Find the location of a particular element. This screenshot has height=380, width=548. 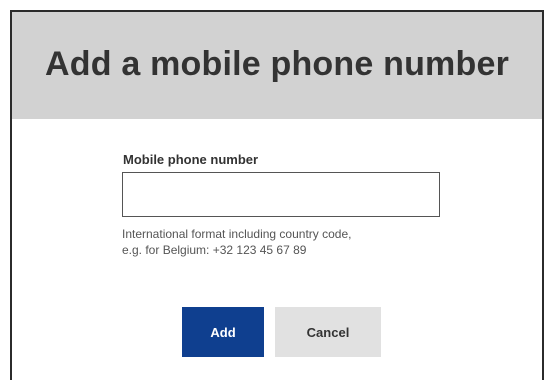

dialog-title: Add a mobile phone number is located at coordinates (277, 64).